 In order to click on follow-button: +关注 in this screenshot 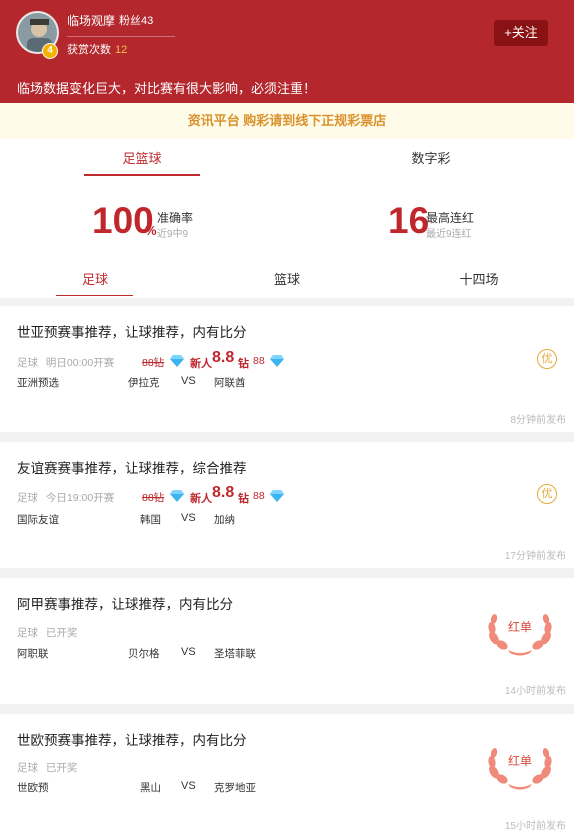, I will do `click(521, 33)`.